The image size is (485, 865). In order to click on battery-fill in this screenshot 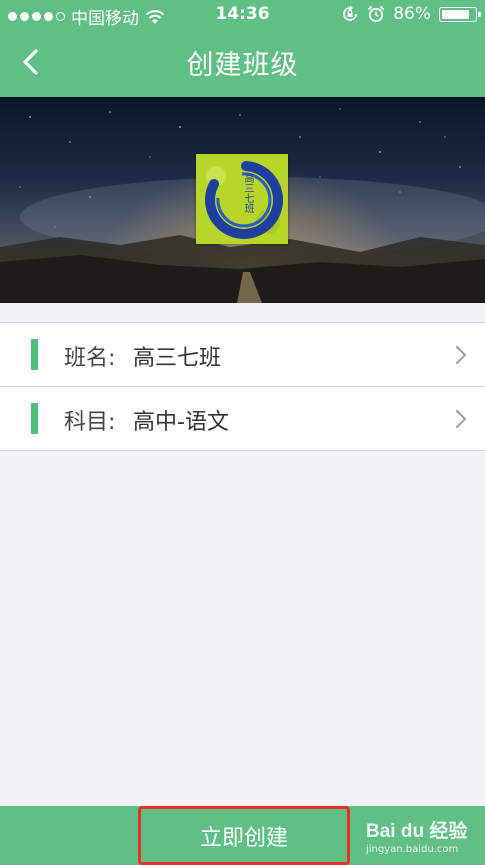, I will do `click(455, 14)`.